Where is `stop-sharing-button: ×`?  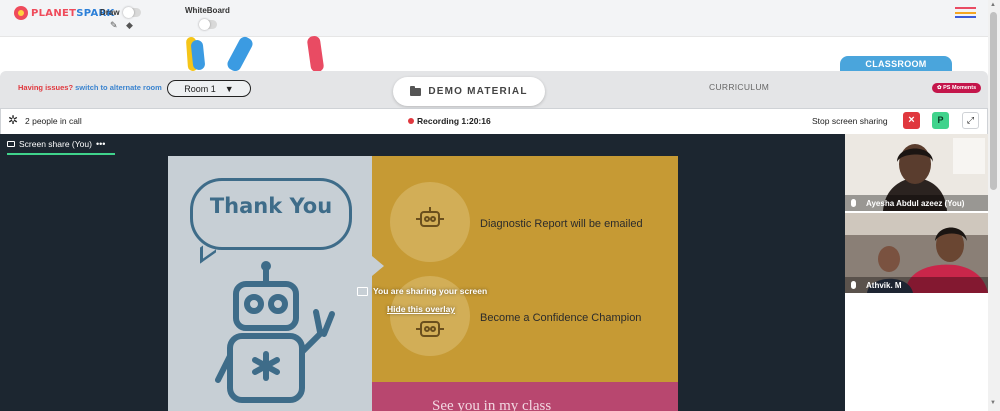 stop-sharing-button: × is located at coordinates (911, 120).